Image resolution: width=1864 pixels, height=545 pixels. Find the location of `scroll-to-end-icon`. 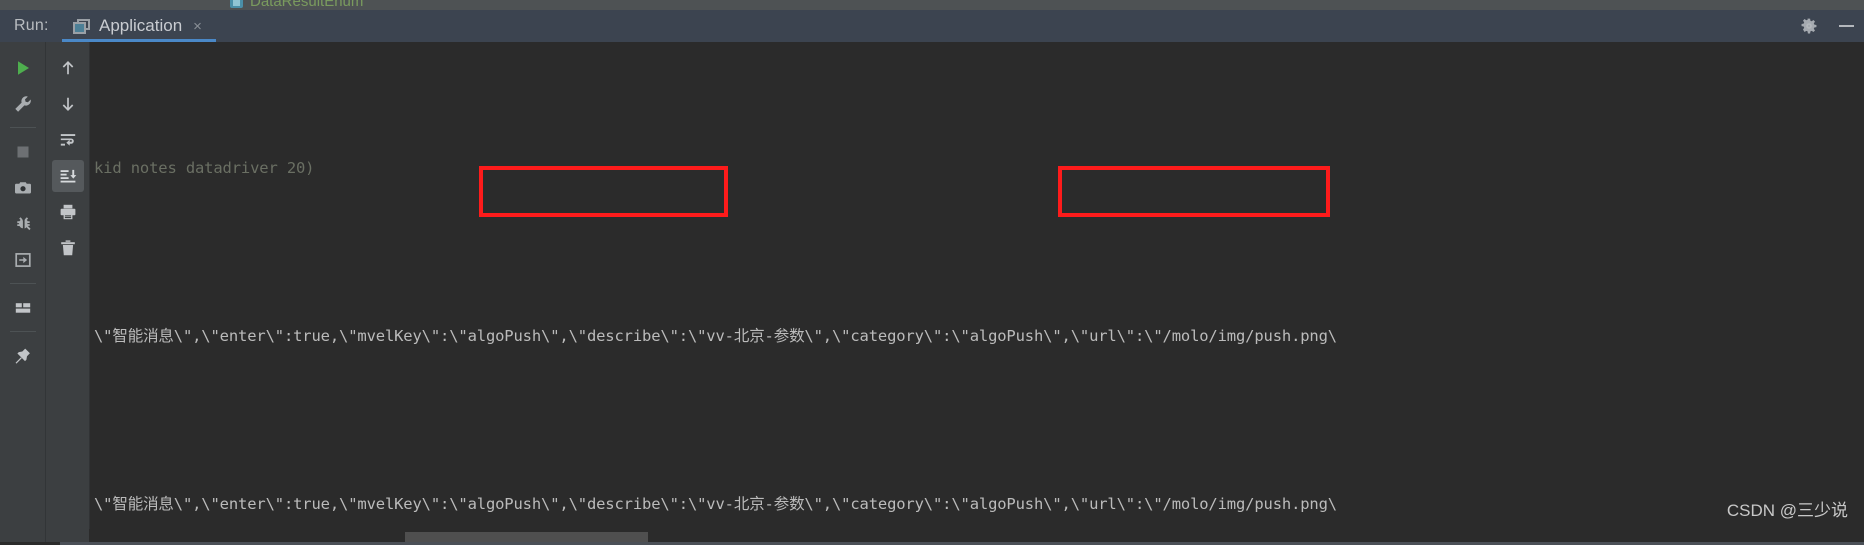

scroll-to-end-icon is located at coordinates (68, 176).